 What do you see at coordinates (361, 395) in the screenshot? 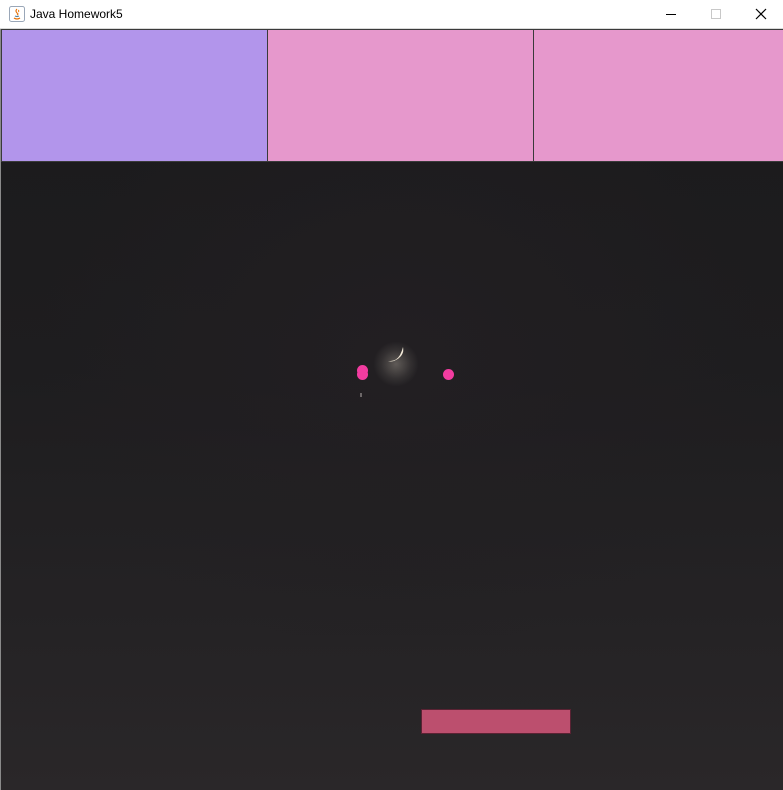
I see `background-speck` at bounding box center [361, 395].